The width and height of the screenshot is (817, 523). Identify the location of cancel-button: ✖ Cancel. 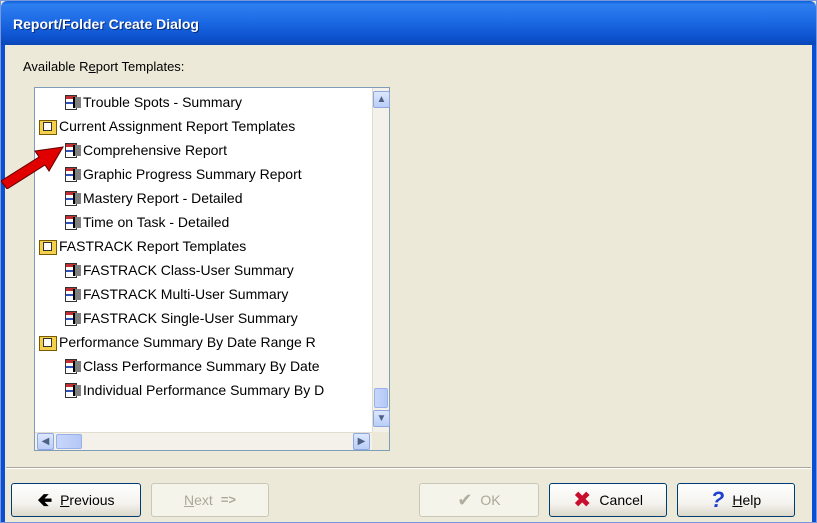
(608, 500).